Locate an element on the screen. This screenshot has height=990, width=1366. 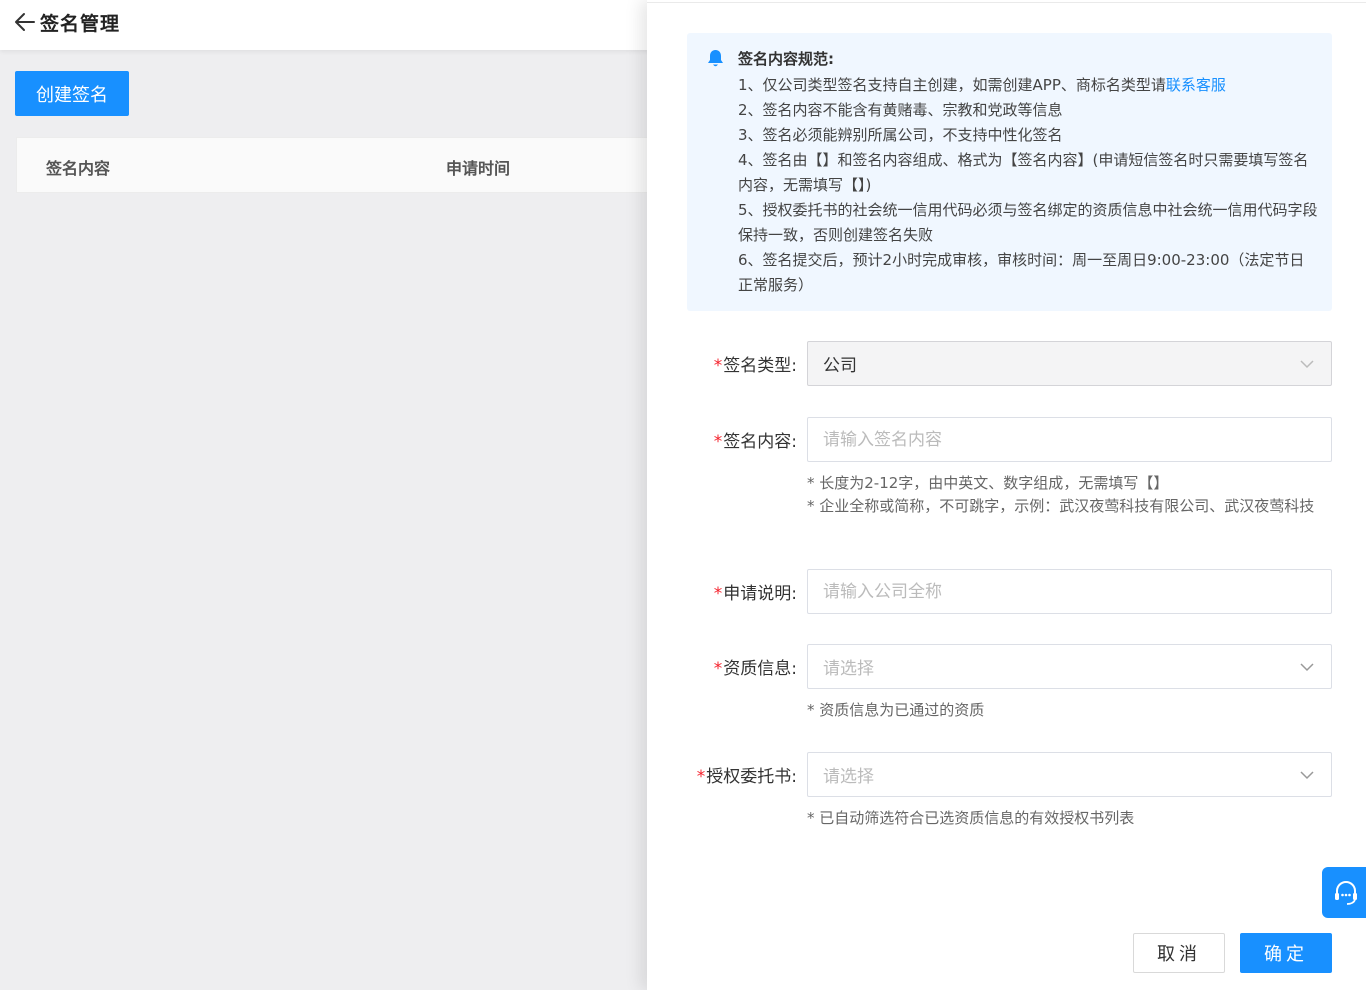
signature-content-label-text: 签名内容: is located at coordinates (760, 442).